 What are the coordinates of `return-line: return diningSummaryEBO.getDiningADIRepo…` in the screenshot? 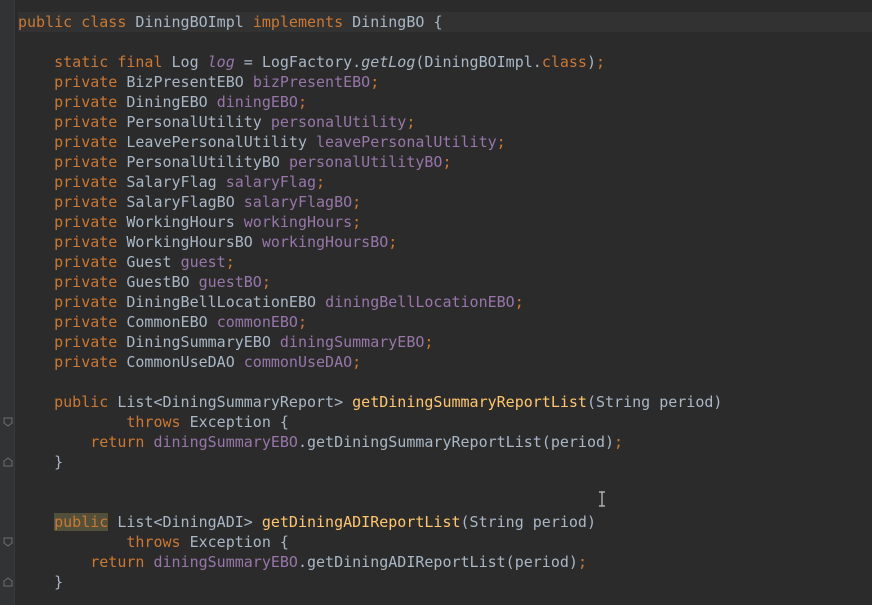 It's located at (445, 562).